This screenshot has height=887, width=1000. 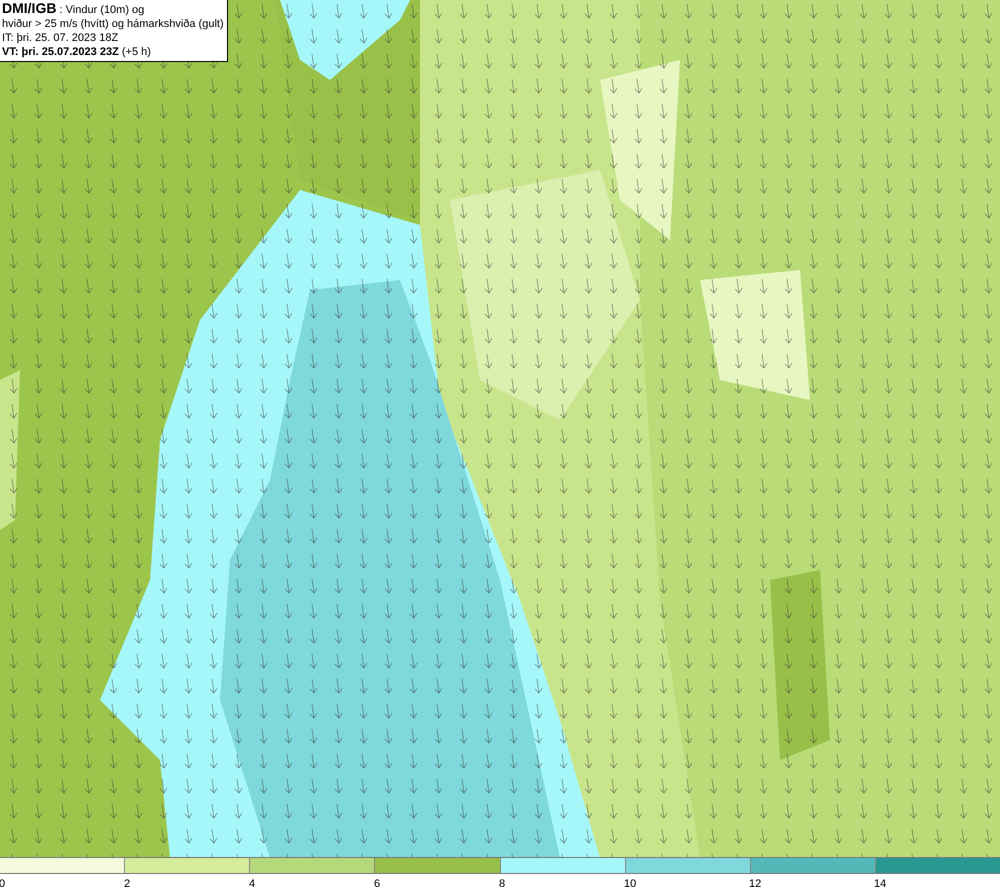 I want to click on scale-tick-label: 14, so click(x=880, y=882).